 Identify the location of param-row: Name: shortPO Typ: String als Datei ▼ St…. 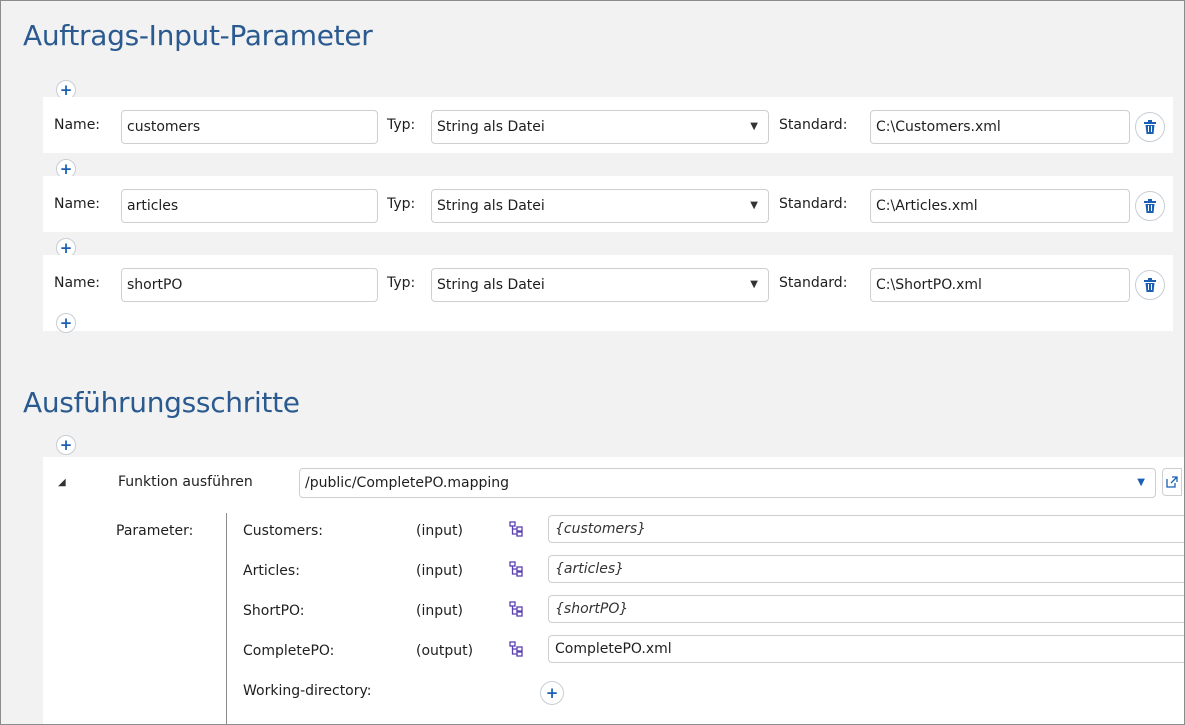
(608, 293).